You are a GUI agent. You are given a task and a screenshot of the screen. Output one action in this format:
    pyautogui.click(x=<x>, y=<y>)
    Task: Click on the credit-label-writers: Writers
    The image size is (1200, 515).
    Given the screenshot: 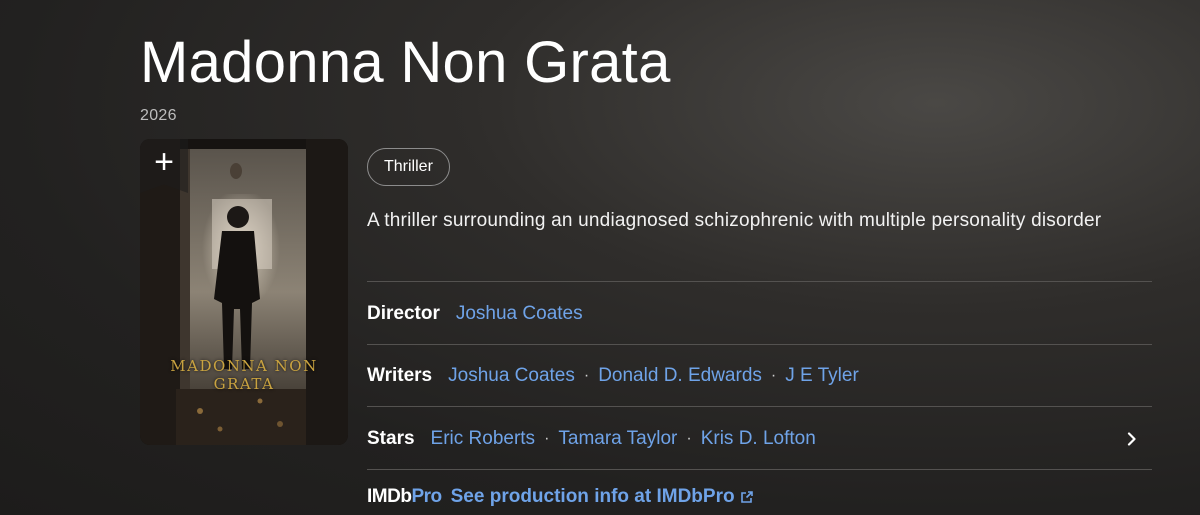 What is the action you would take?
    pyautogui.click(x=399, y=376)
    